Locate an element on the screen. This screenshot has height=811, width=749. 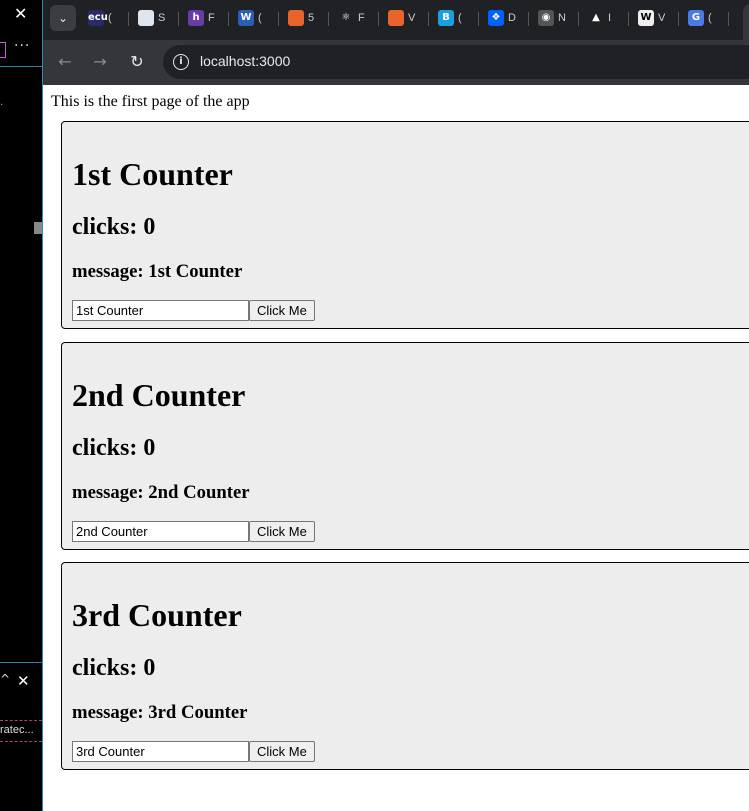
translate-icon: G is located at coordinates (696, 18).